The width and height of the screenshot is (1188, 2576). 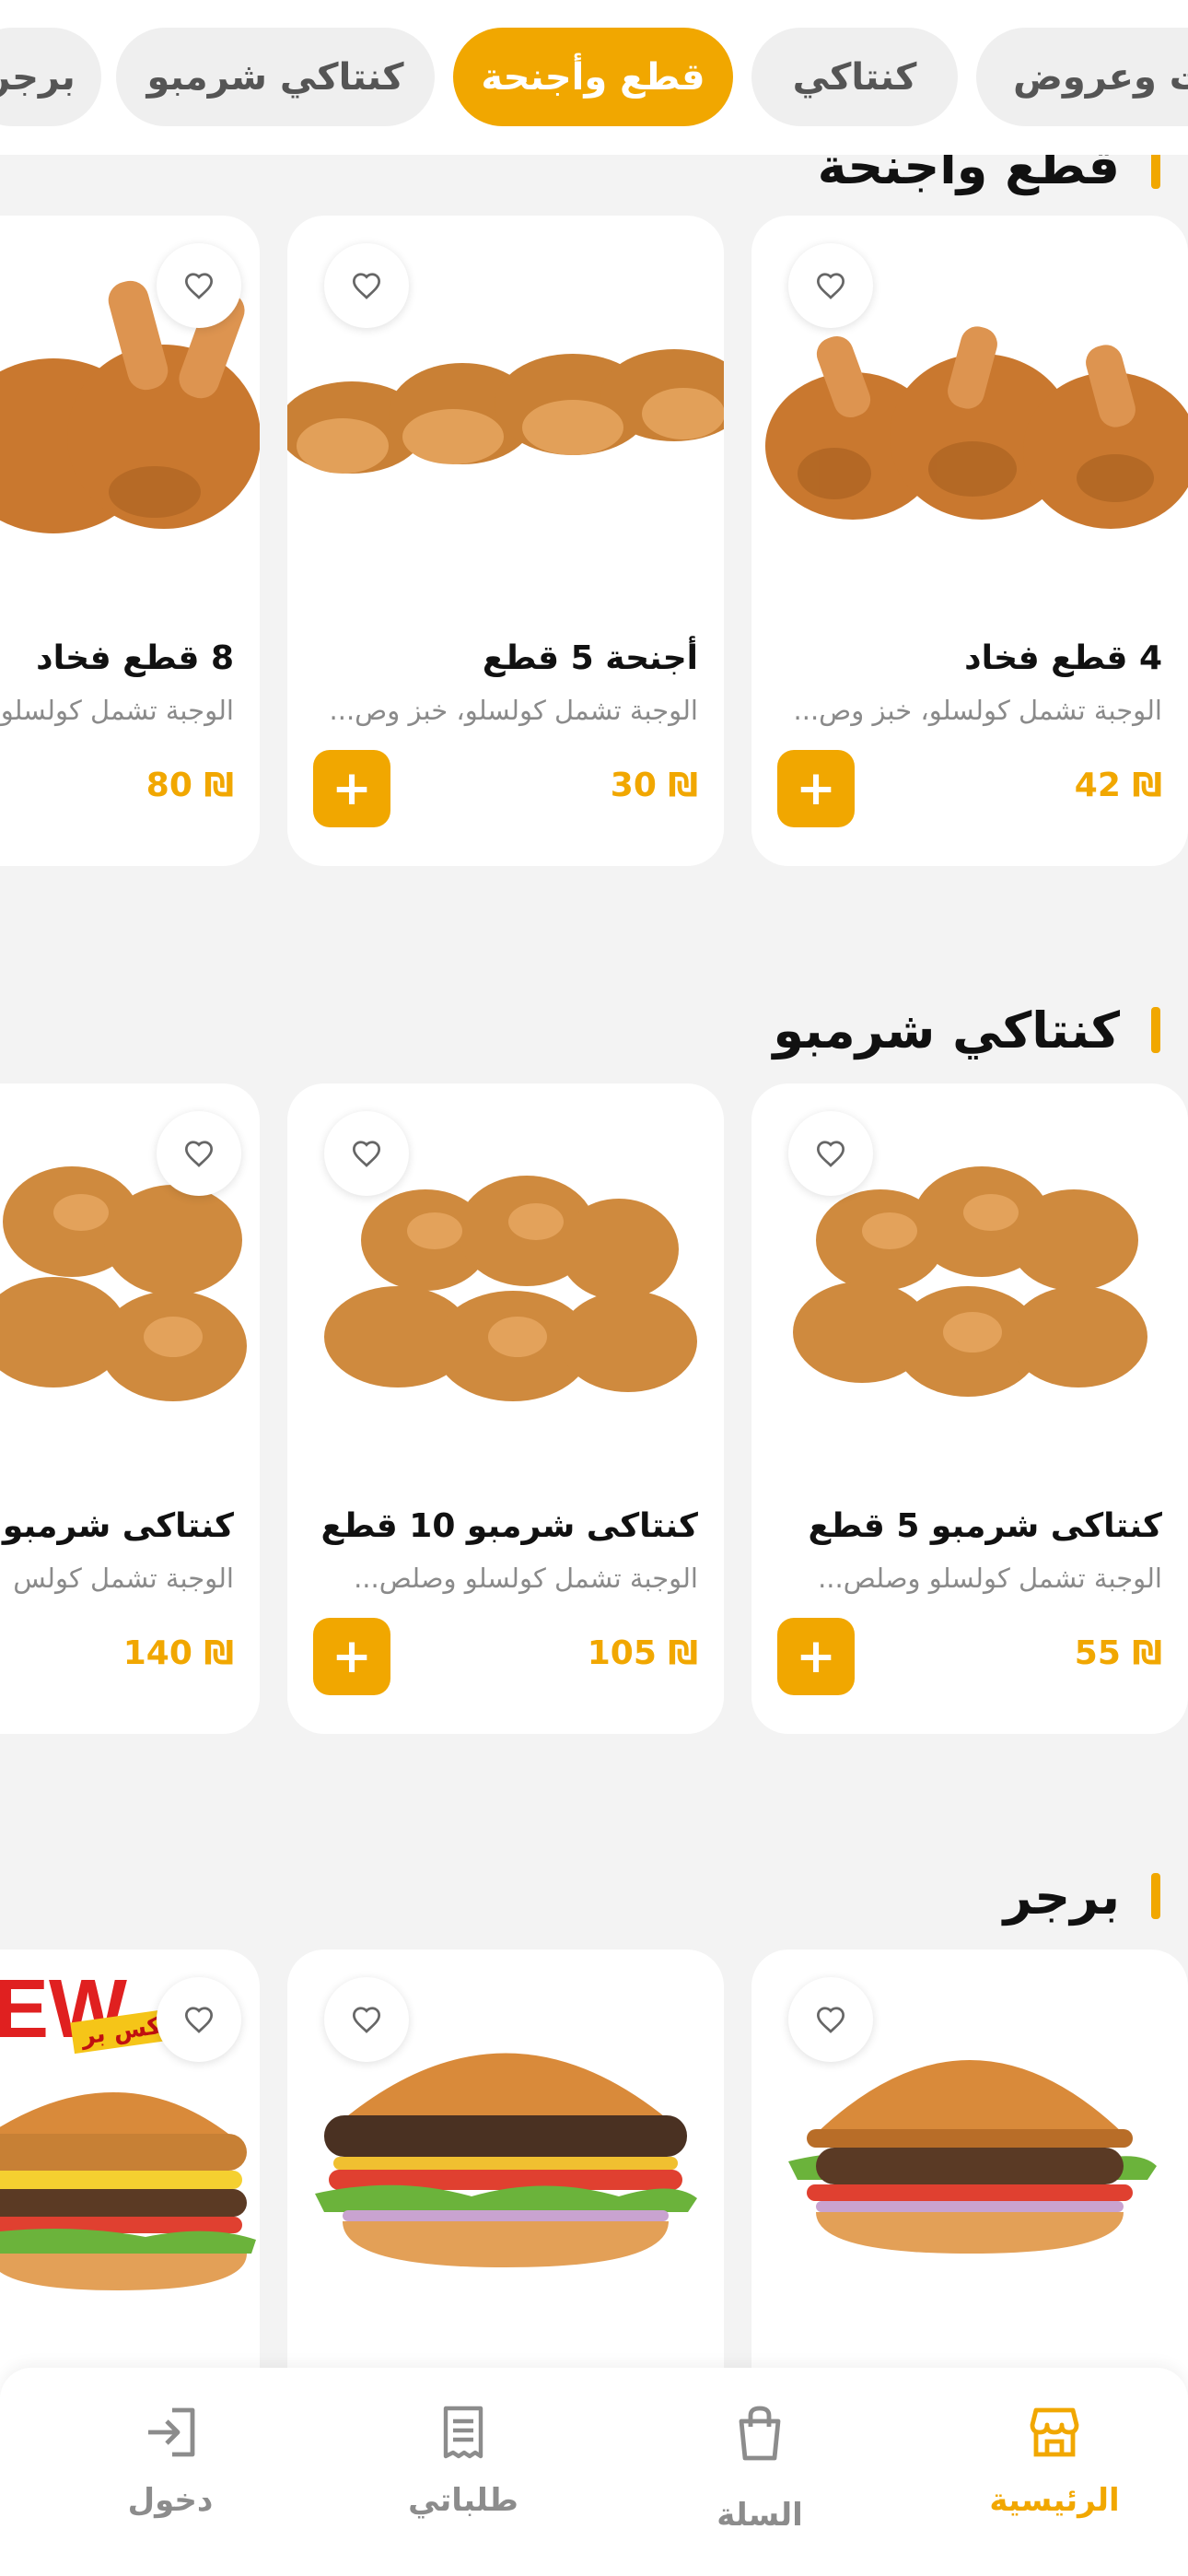 I want to click on product-name: كنتاكى شرمبو 5 قطع, so click(x=985, y=1526).